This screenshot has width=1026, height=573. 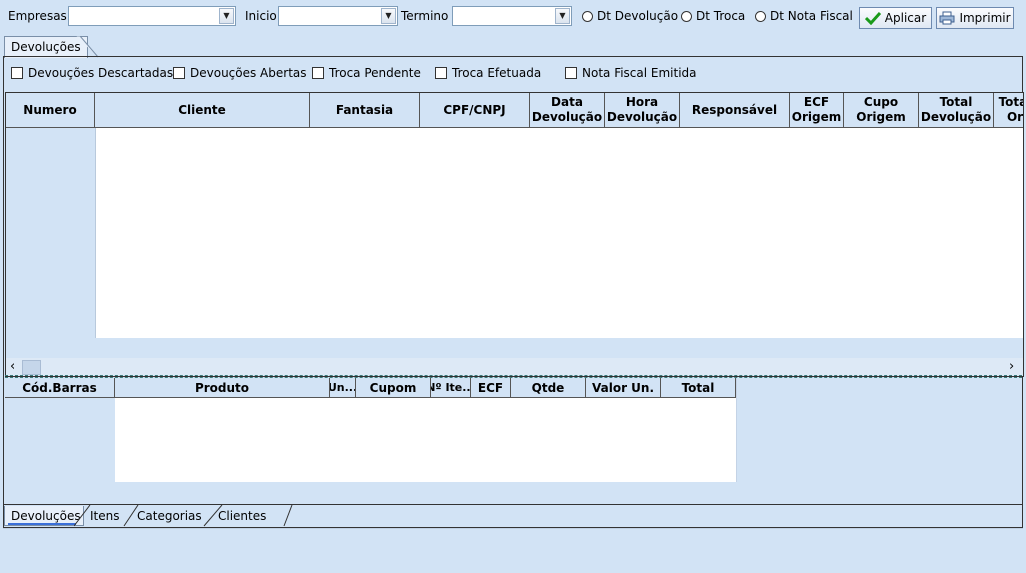 What do you see at coordinates (514, 367) in the screenshot?
I see `horizontal-scrollbar: ‹ ›` at bounding box center [514, 367].